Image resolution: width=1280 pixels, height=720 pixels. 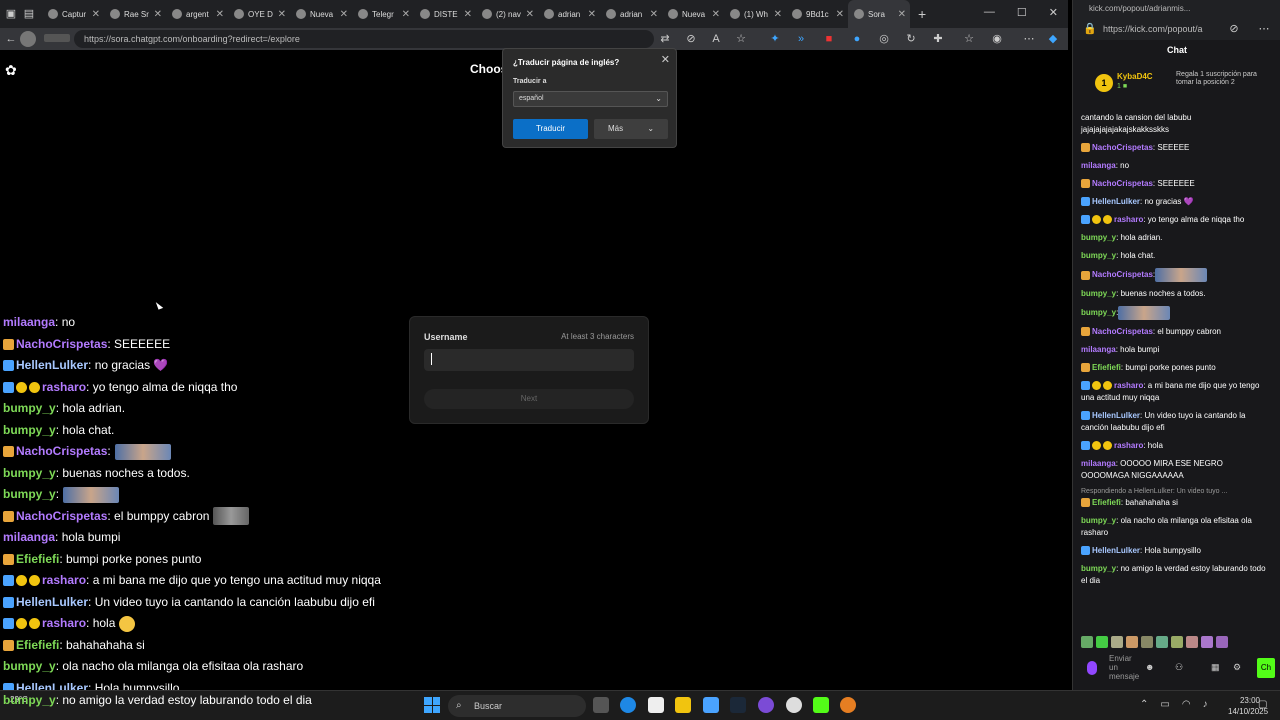 What do you see at coordinates (1090, 29) in the screenshot?
I see `site-info-icon: 🔒` at bounding box center [1090, 29].